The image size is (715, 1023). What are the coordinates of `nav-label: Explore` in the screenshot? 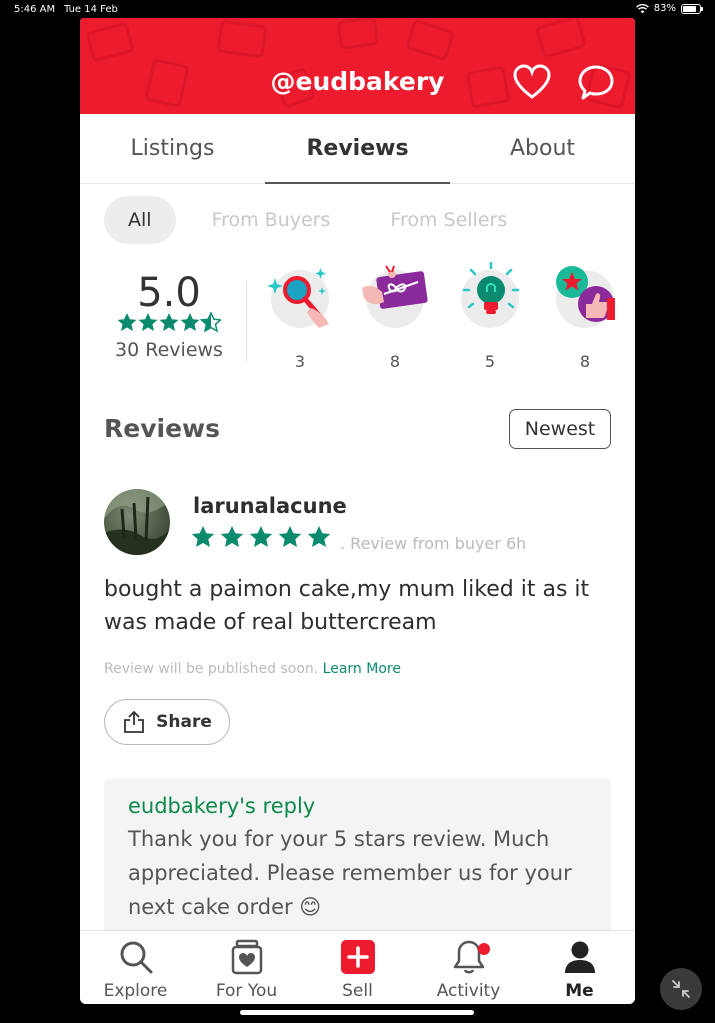 It's located at (135, 991).